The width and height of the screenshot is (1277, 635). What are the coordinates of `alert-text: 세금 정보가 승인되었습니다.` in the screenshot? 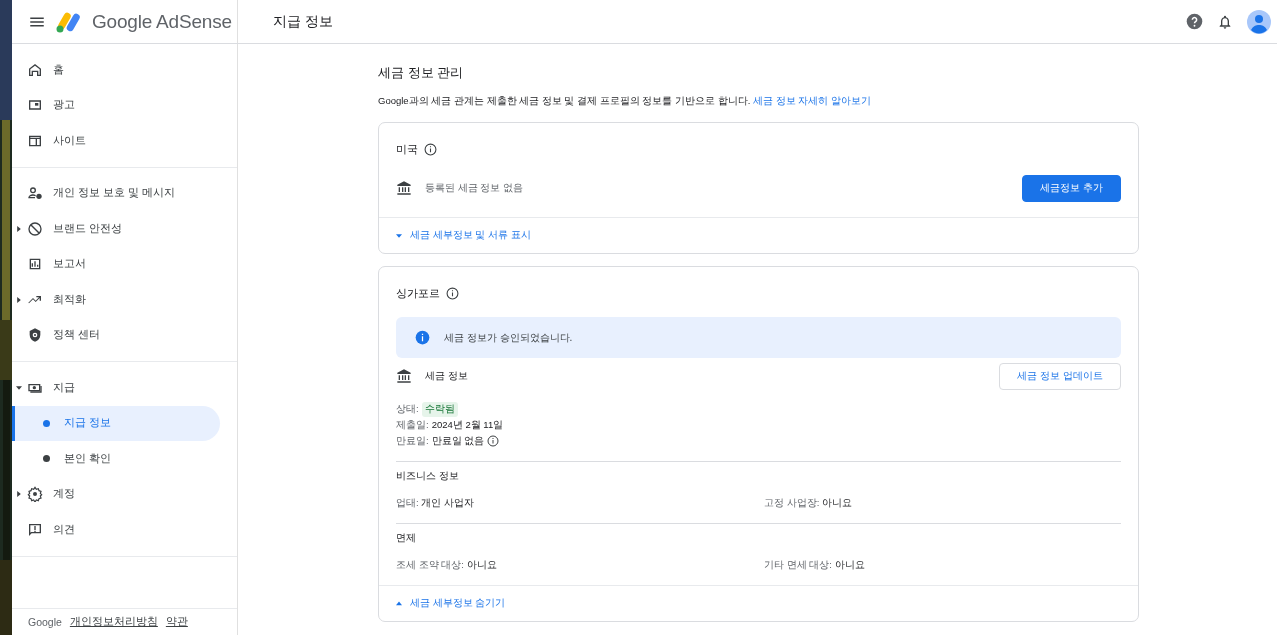 It's located at (508, 337).